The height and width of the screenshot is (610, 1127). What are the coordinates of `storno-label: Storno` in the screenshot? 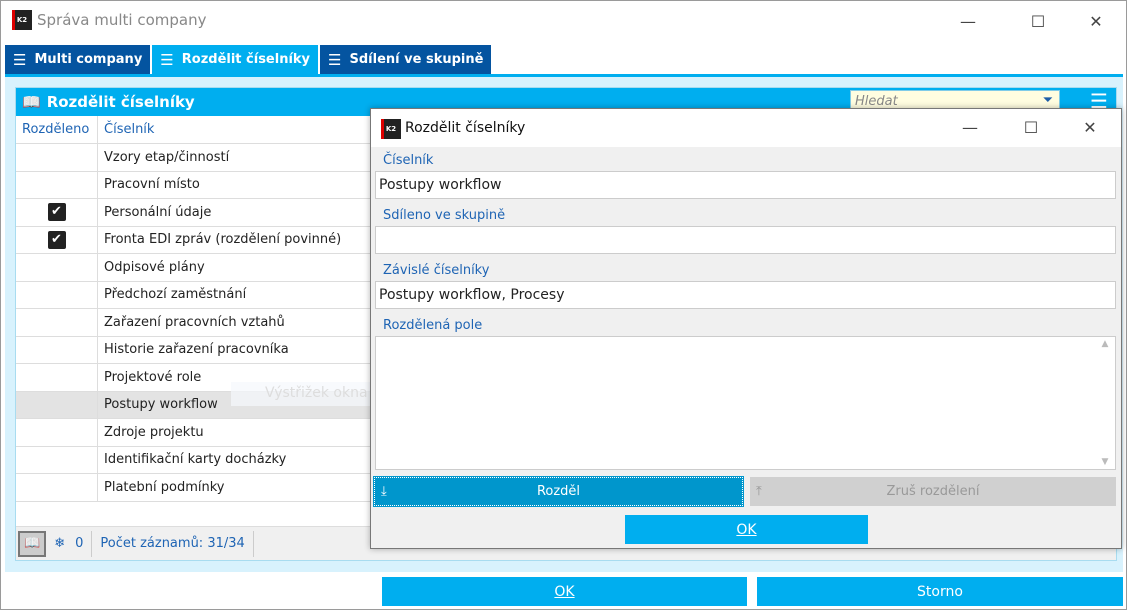 It's located at (940, 591).